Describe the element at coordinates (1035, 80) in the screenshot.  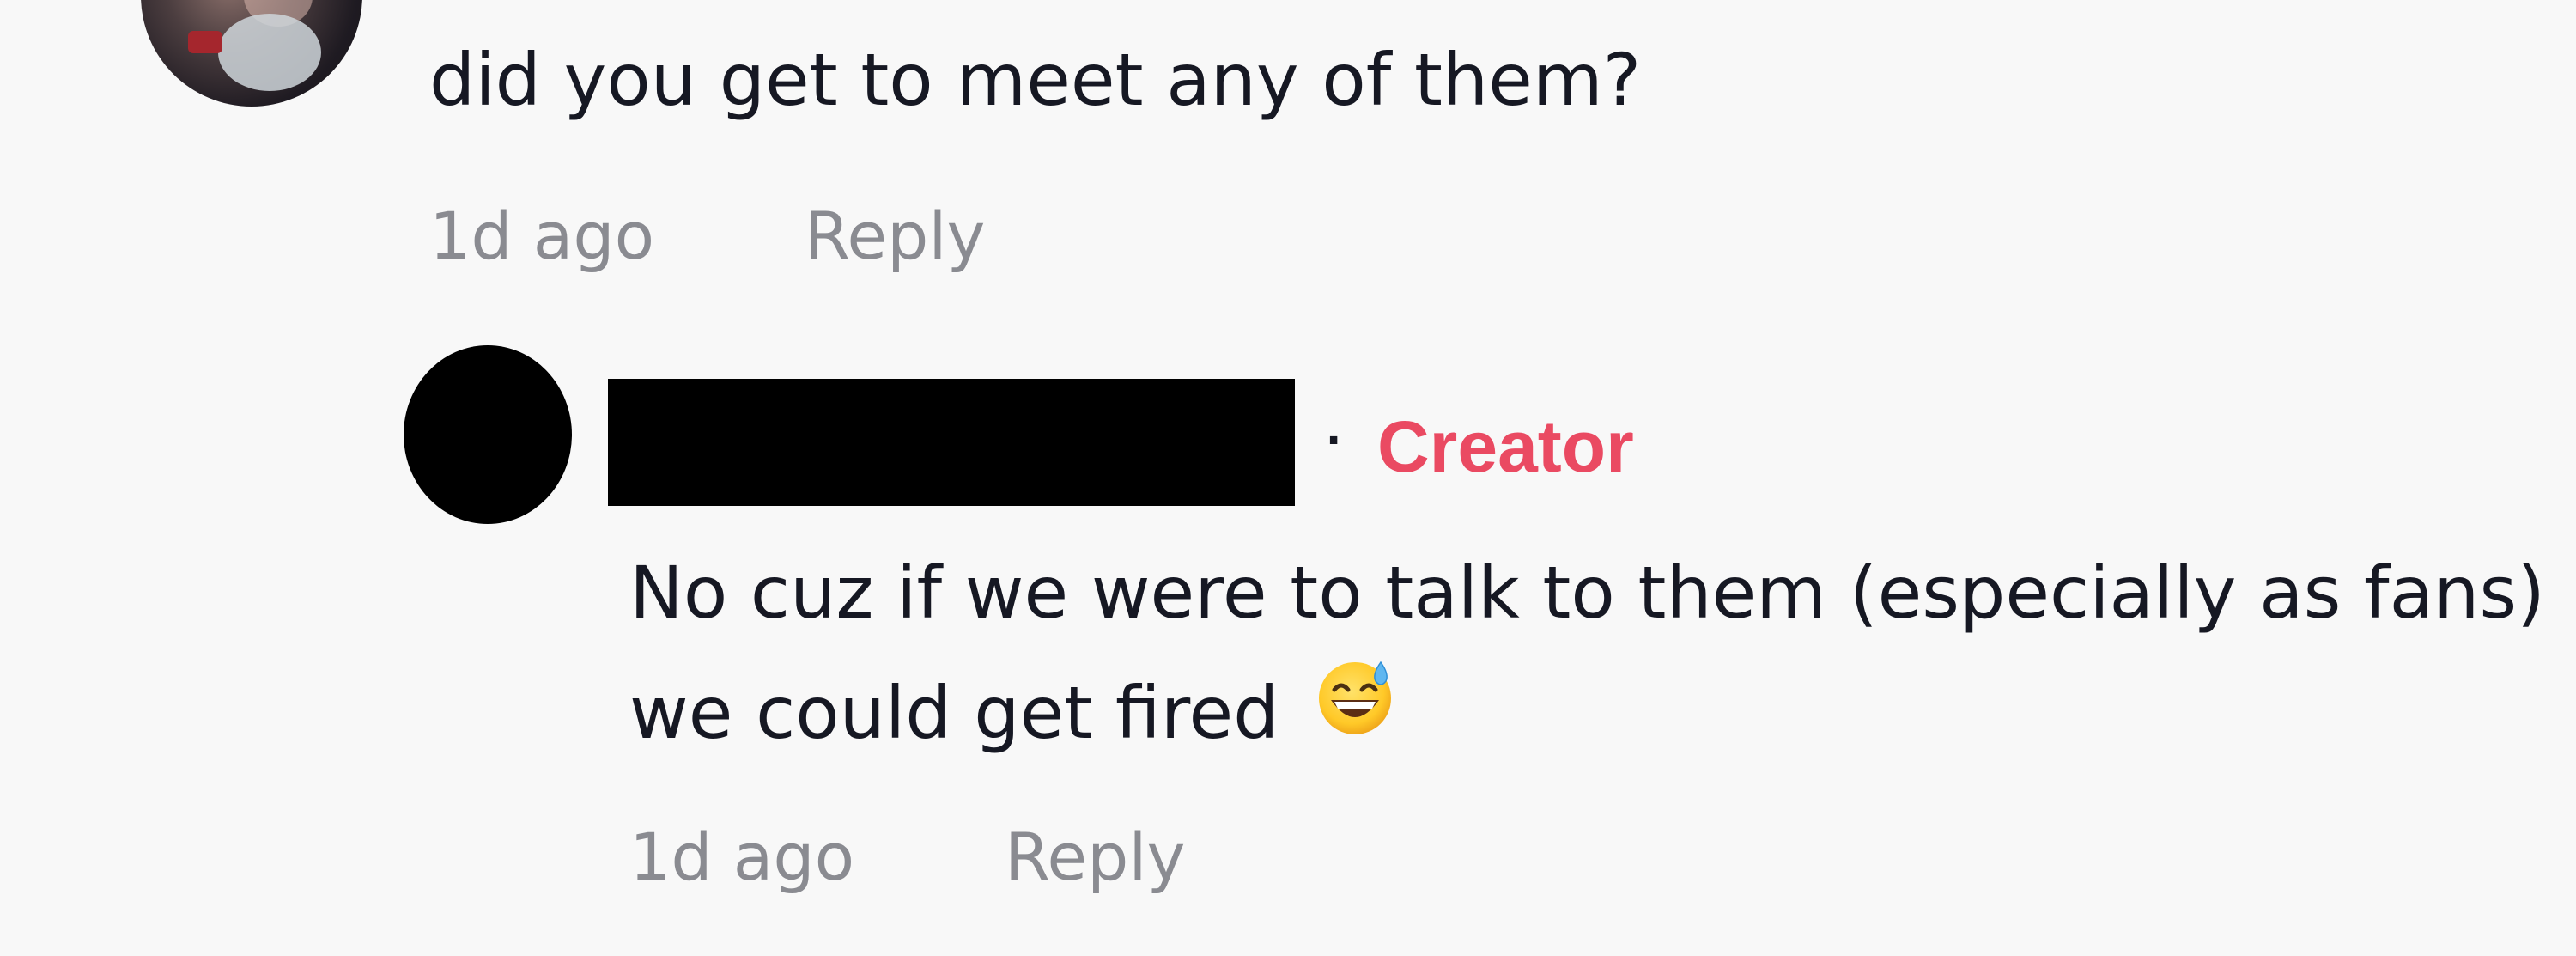
I see `comment-text: did you get to meet any of them?` at that location.